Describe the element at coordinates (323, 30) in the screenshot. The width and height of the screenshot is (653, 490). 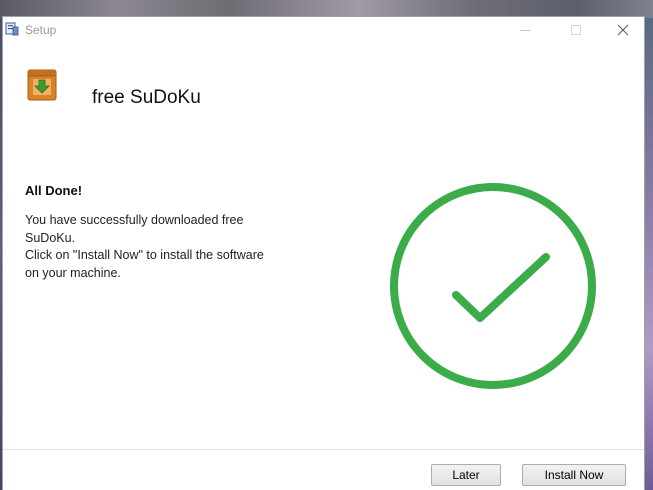
I see `title-bar: Setup` at that location.